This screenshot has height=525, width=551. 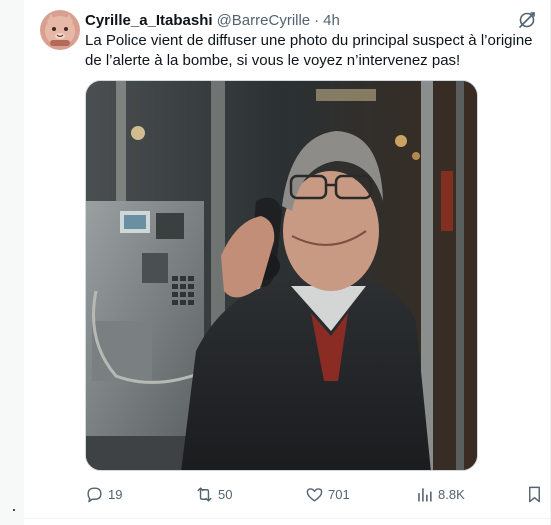 What do you see at coordinates (451, 494) in the screenshot?
I see `views-count: 8.8K` at bounding box center [451, 494].